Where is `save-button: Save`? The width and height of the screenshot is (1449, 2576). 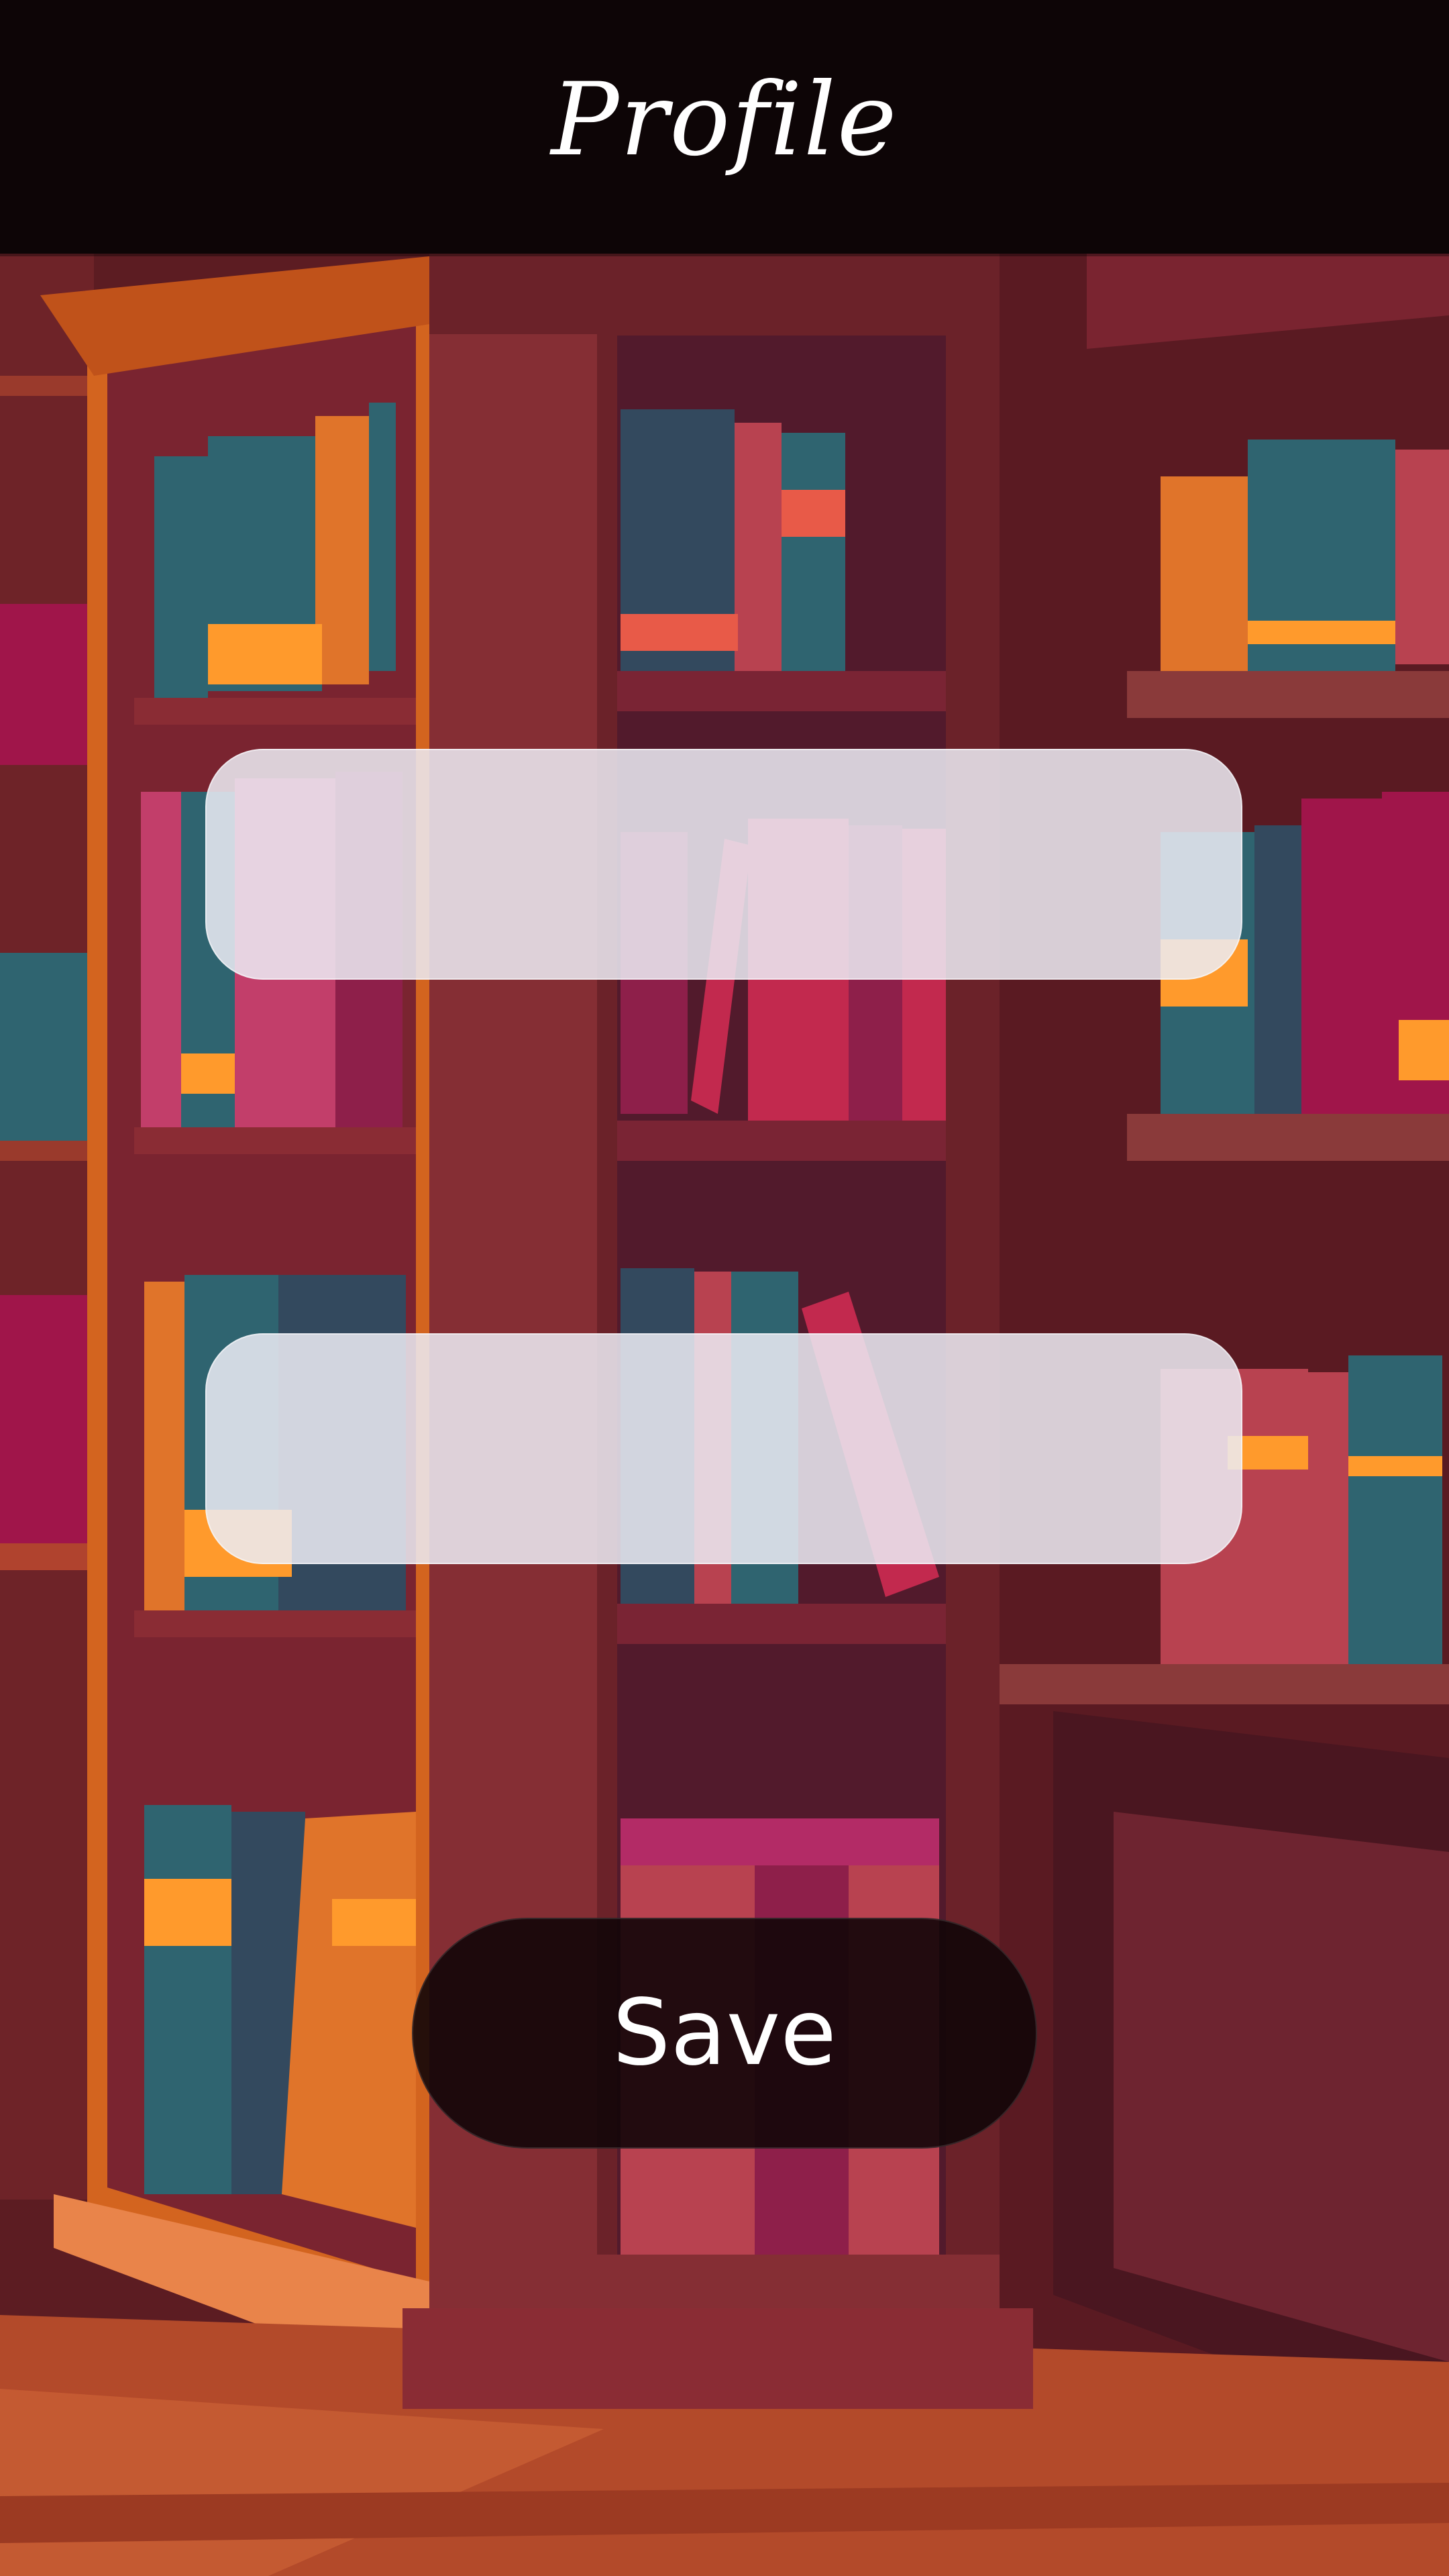
save-button: Save is located at coordinates (724, 2033).